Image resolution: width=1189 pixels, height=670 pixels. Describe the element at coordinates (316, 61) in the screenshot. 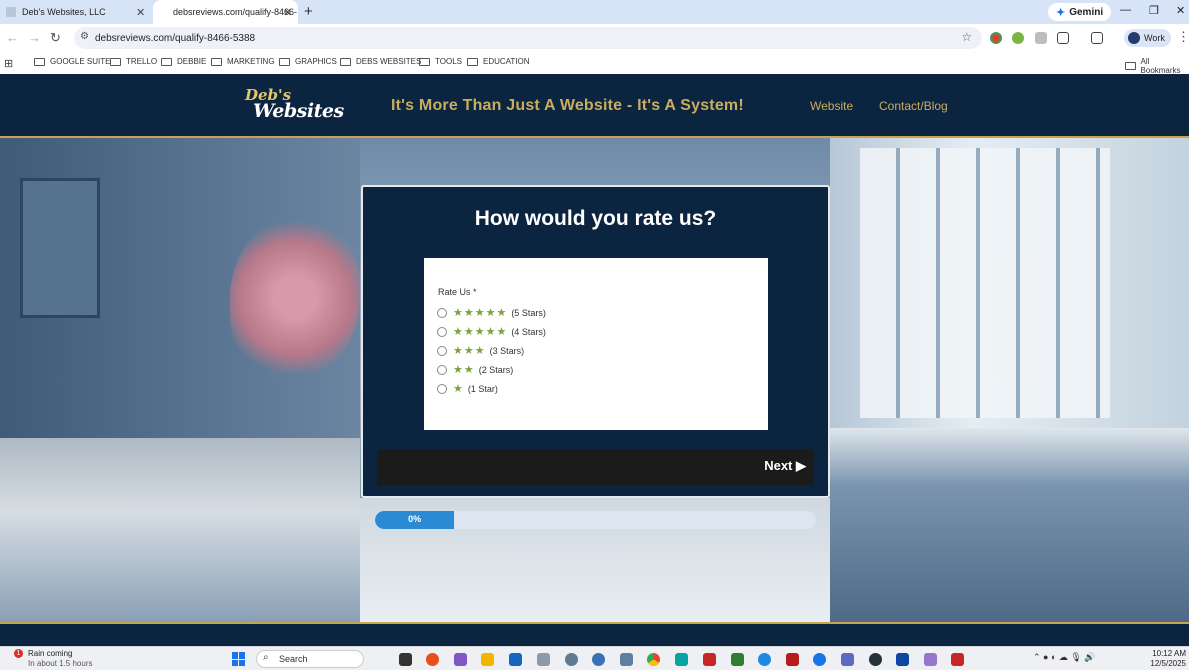

I see `bookmark-label: GRAPHICS` at that location.